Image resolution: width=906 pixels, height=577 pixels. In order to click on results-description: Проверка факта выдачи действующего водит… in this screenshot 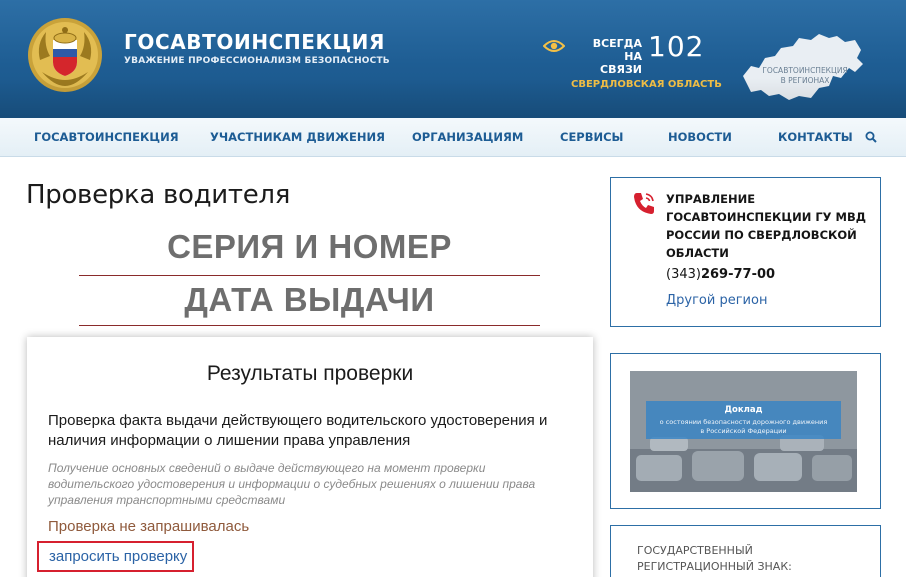, I will do `click(298, 430)`.